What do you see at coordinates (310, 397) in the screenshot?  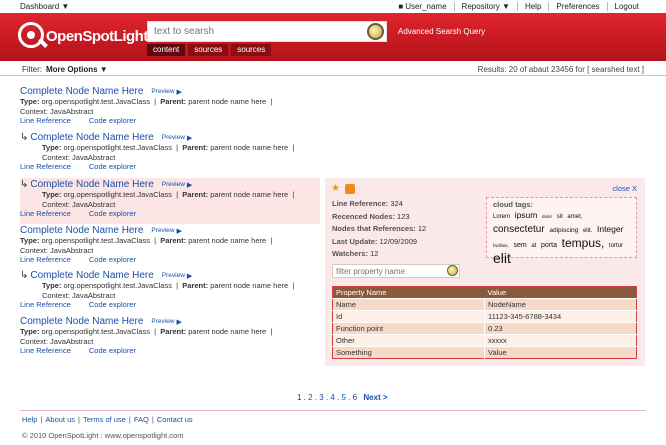 I see `page-link: 2` at bounding box center [310, 397].